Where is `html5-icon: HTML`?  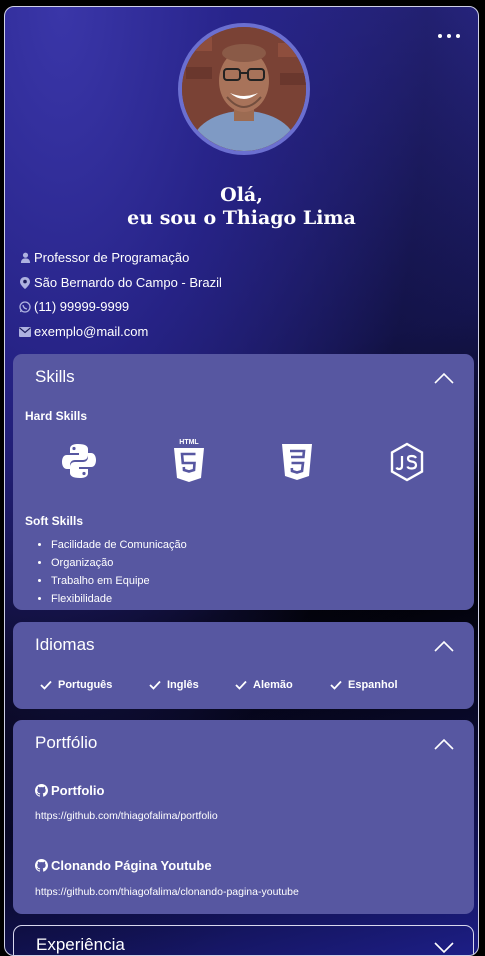 html5-icon: HTML is located at coordinates (189, 460).